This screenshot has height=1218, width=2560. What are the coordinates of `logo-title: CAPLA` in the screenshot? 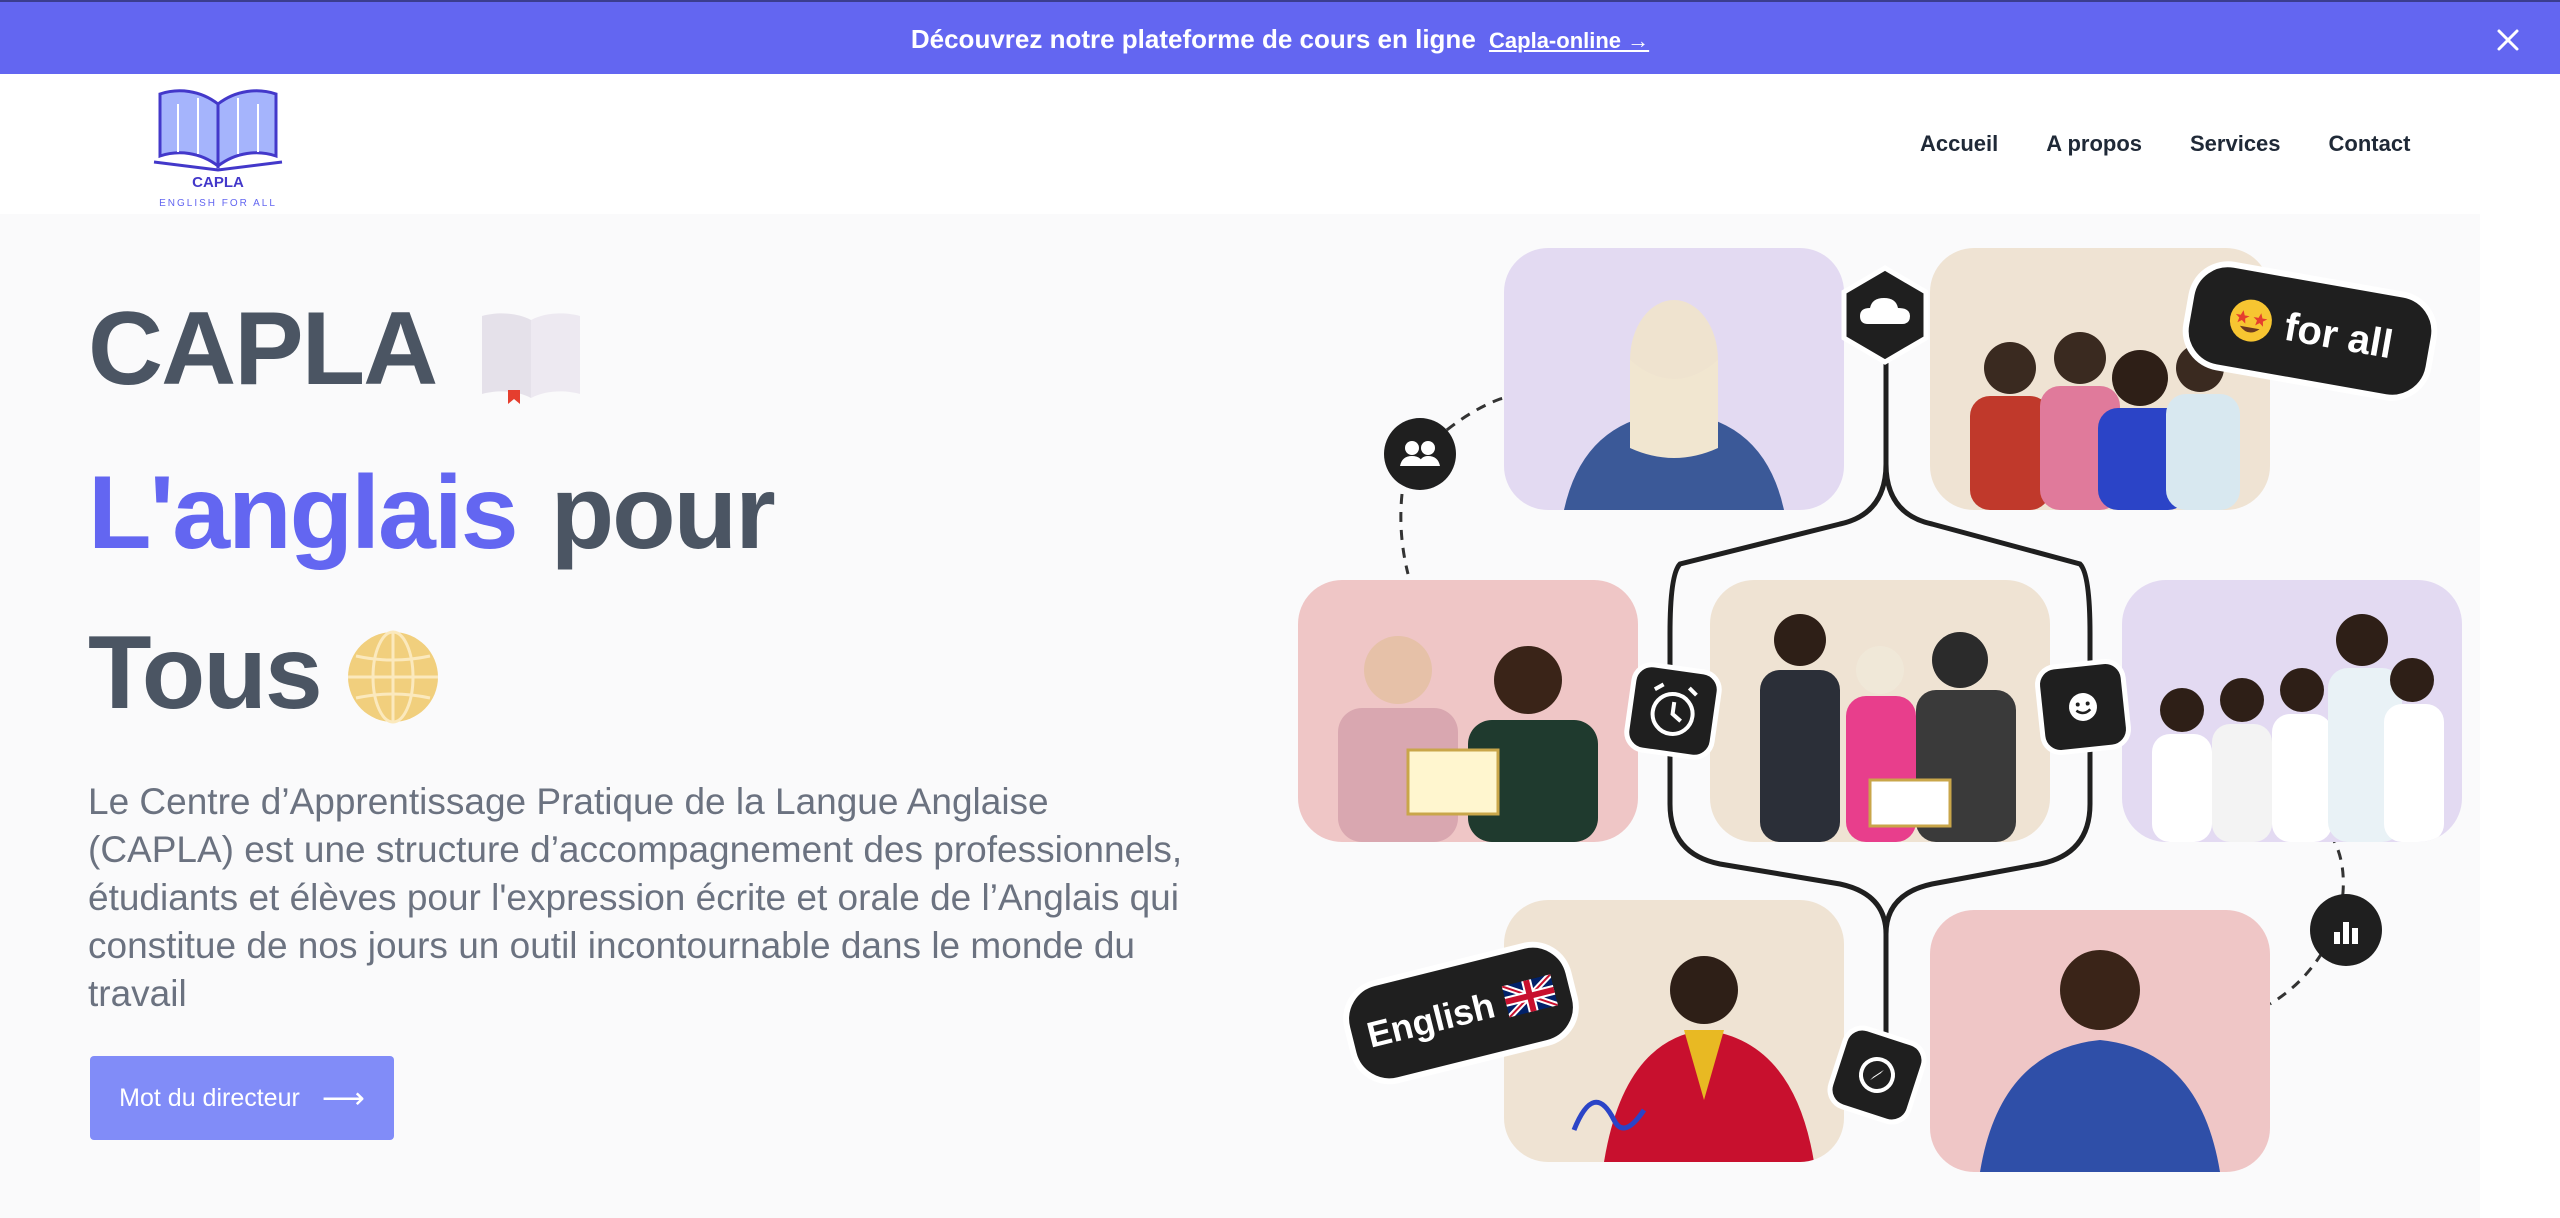 It's located at (218, 182).